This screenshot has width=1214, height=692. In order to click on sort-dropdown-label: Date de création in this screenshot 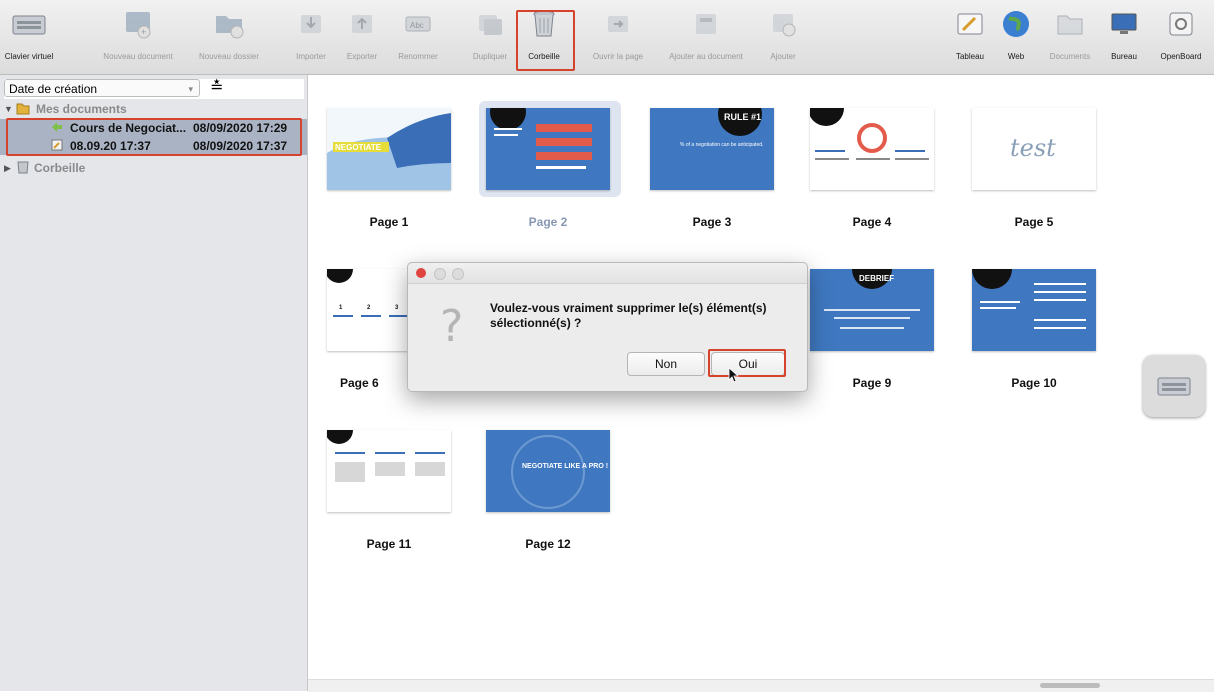, I will do `click(53, 89)`.